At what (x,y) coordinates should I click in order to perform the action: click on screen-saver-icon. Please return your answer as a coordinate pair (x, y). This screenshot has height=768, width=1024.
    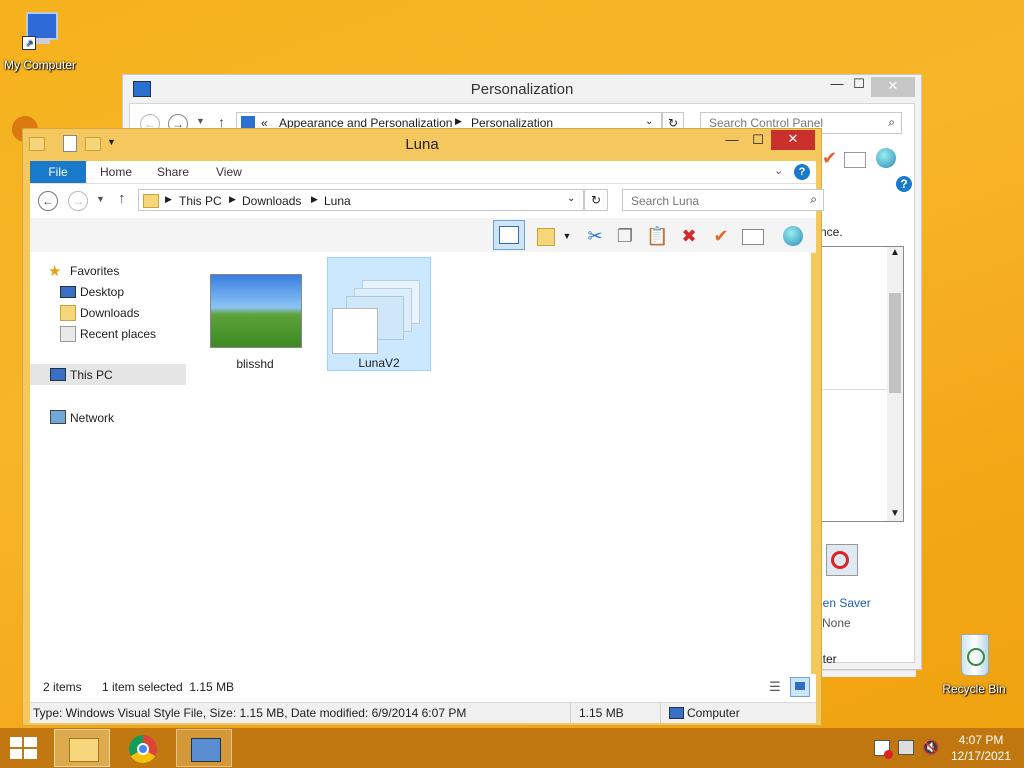
    Looking at the image, I should click on (842, 560).